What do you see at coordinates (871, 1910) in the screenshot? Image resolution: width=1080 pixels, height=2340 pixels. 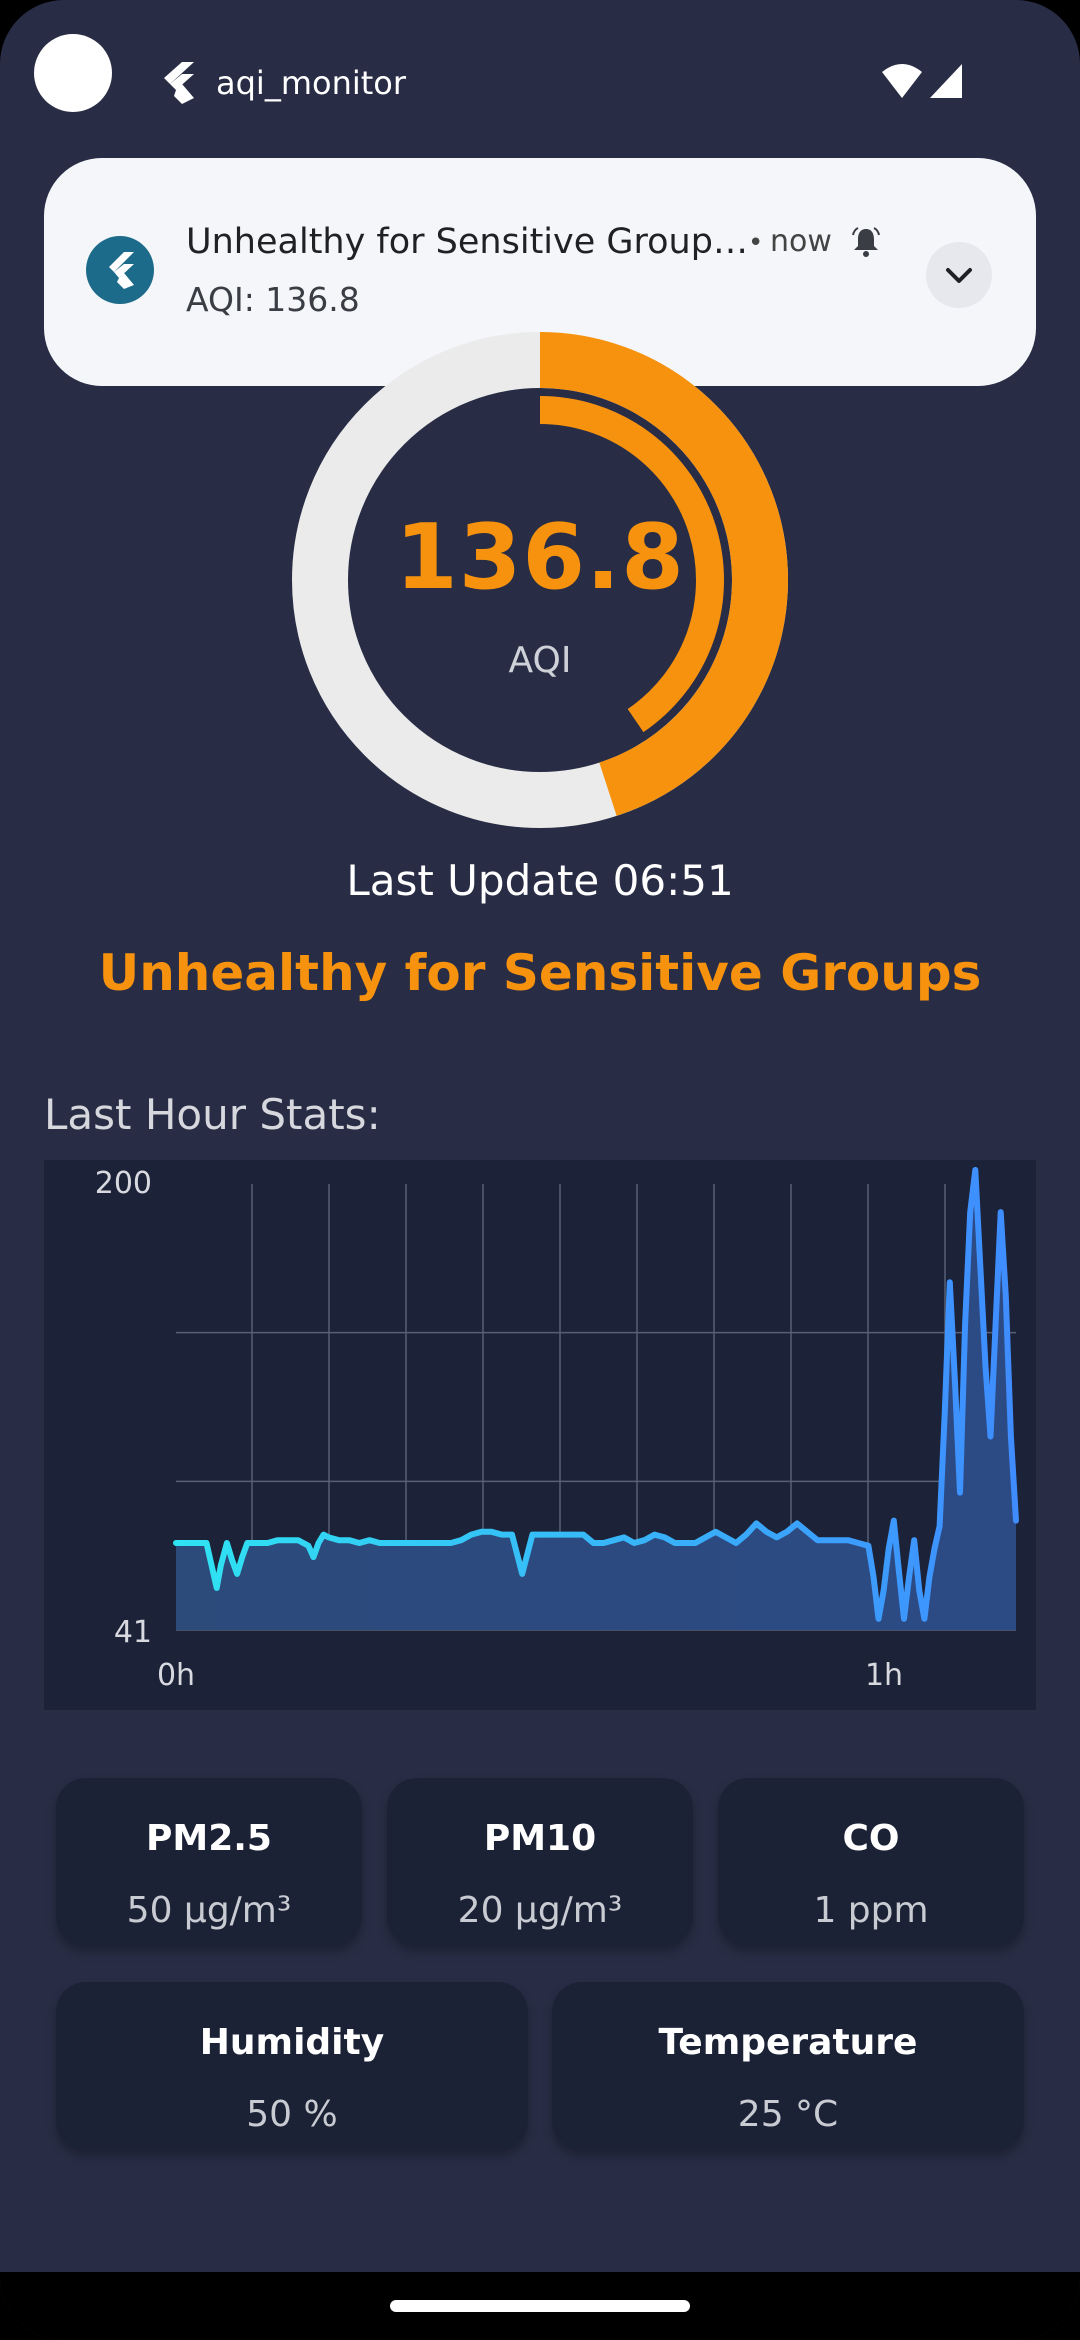 I see `card-value: 1 ppm` at bounding box center [871, 1910].